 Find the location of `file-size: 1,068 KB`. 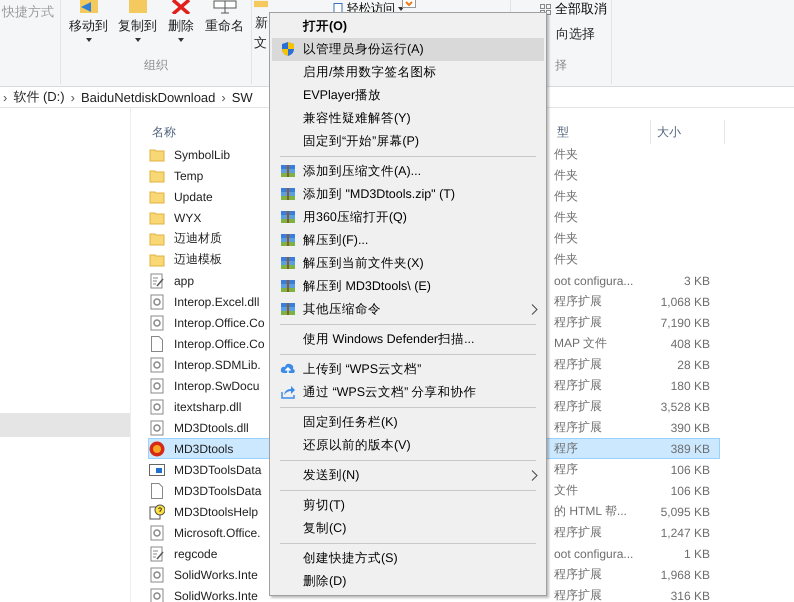

file-size: 1,068 KB is located at coordinates (685, 301).